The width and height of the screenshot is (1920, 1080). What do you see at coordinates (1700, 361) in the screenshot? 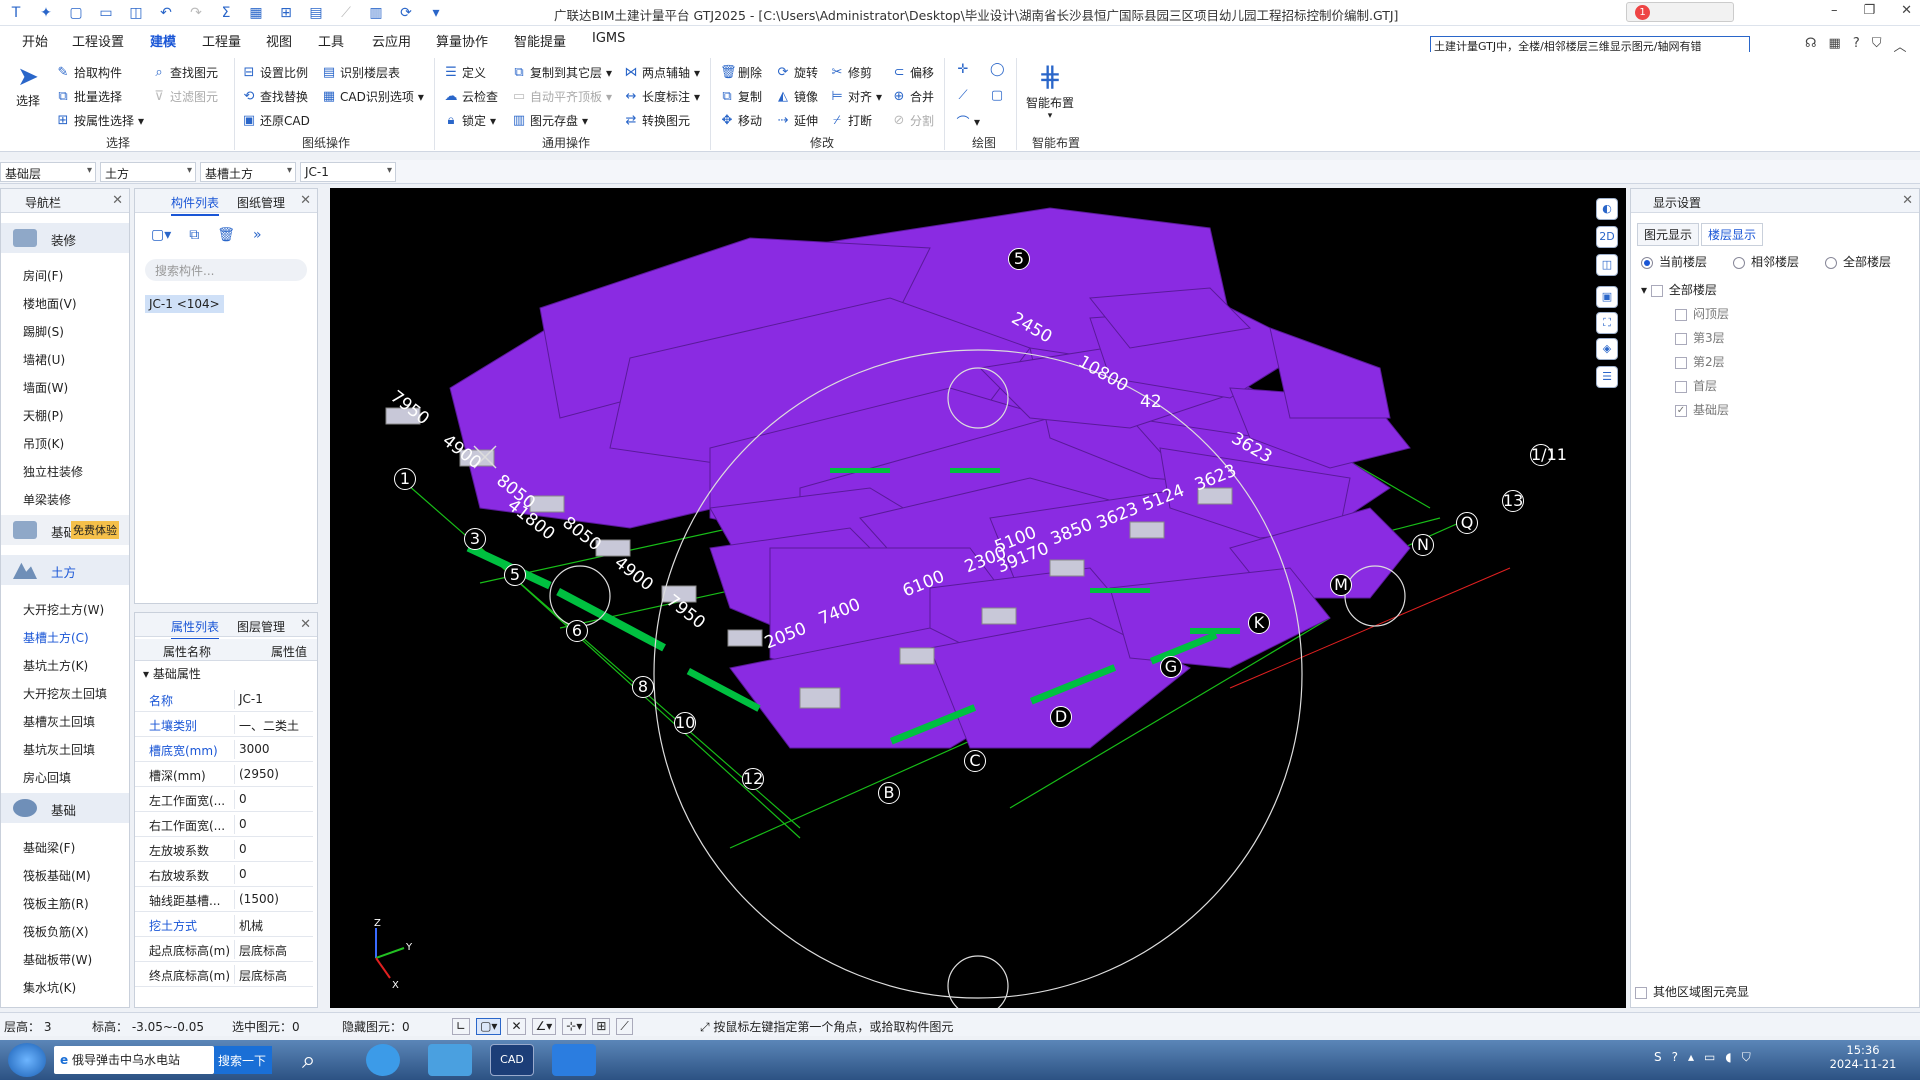
I see `tree-floor-2: 第2层` at bounding box center [1700, 361].